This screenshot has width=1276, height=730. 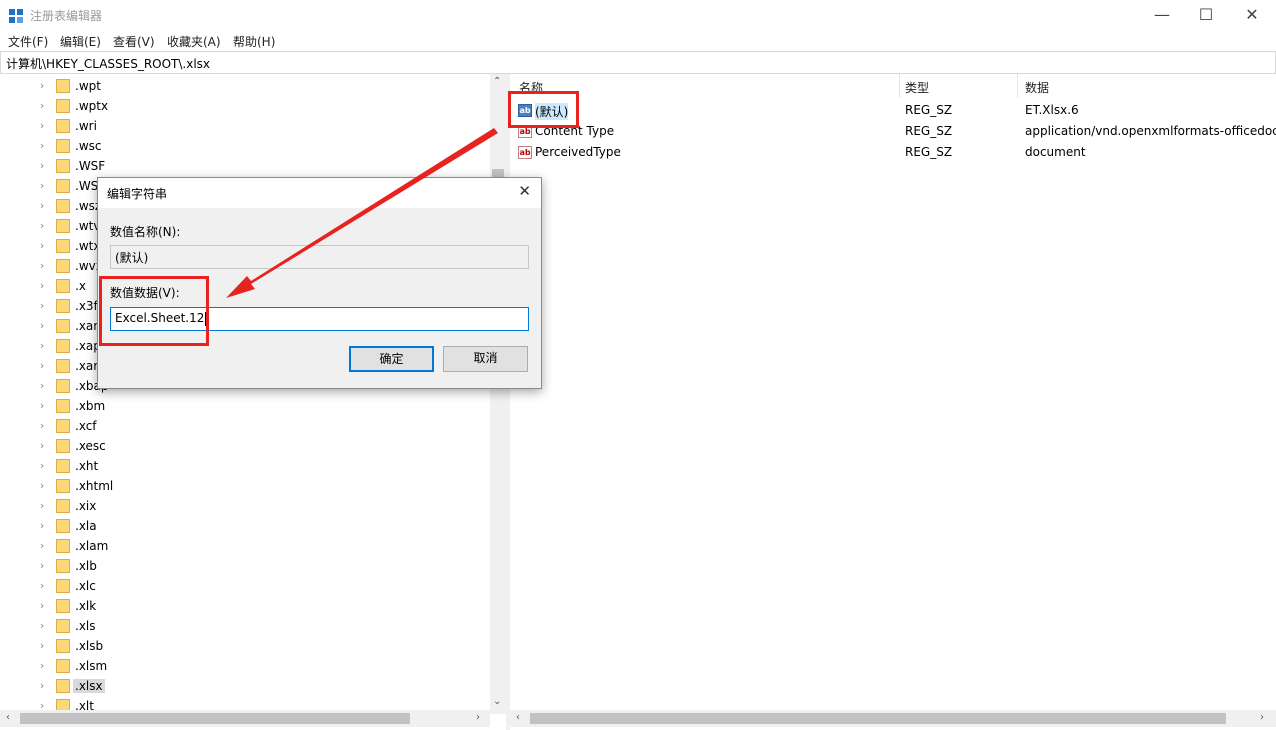 What do you see at coordinates (245, 546) in the screenshot?
I see `tree-item: › .xlam` at bounding box center [245, 546].